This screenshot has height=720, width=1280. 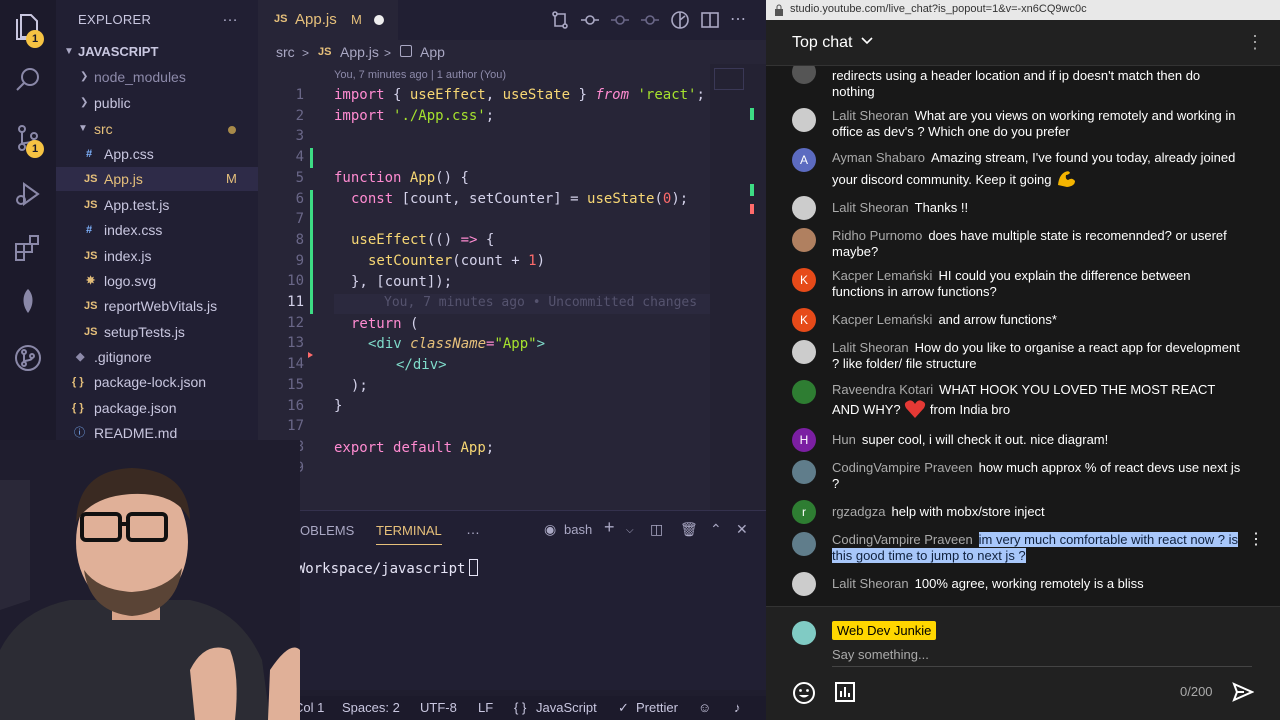 What do you see at coordinates (737, 707) in the screenshot?
I see `bell-icon: ♪` at bounding box center [737, 707].